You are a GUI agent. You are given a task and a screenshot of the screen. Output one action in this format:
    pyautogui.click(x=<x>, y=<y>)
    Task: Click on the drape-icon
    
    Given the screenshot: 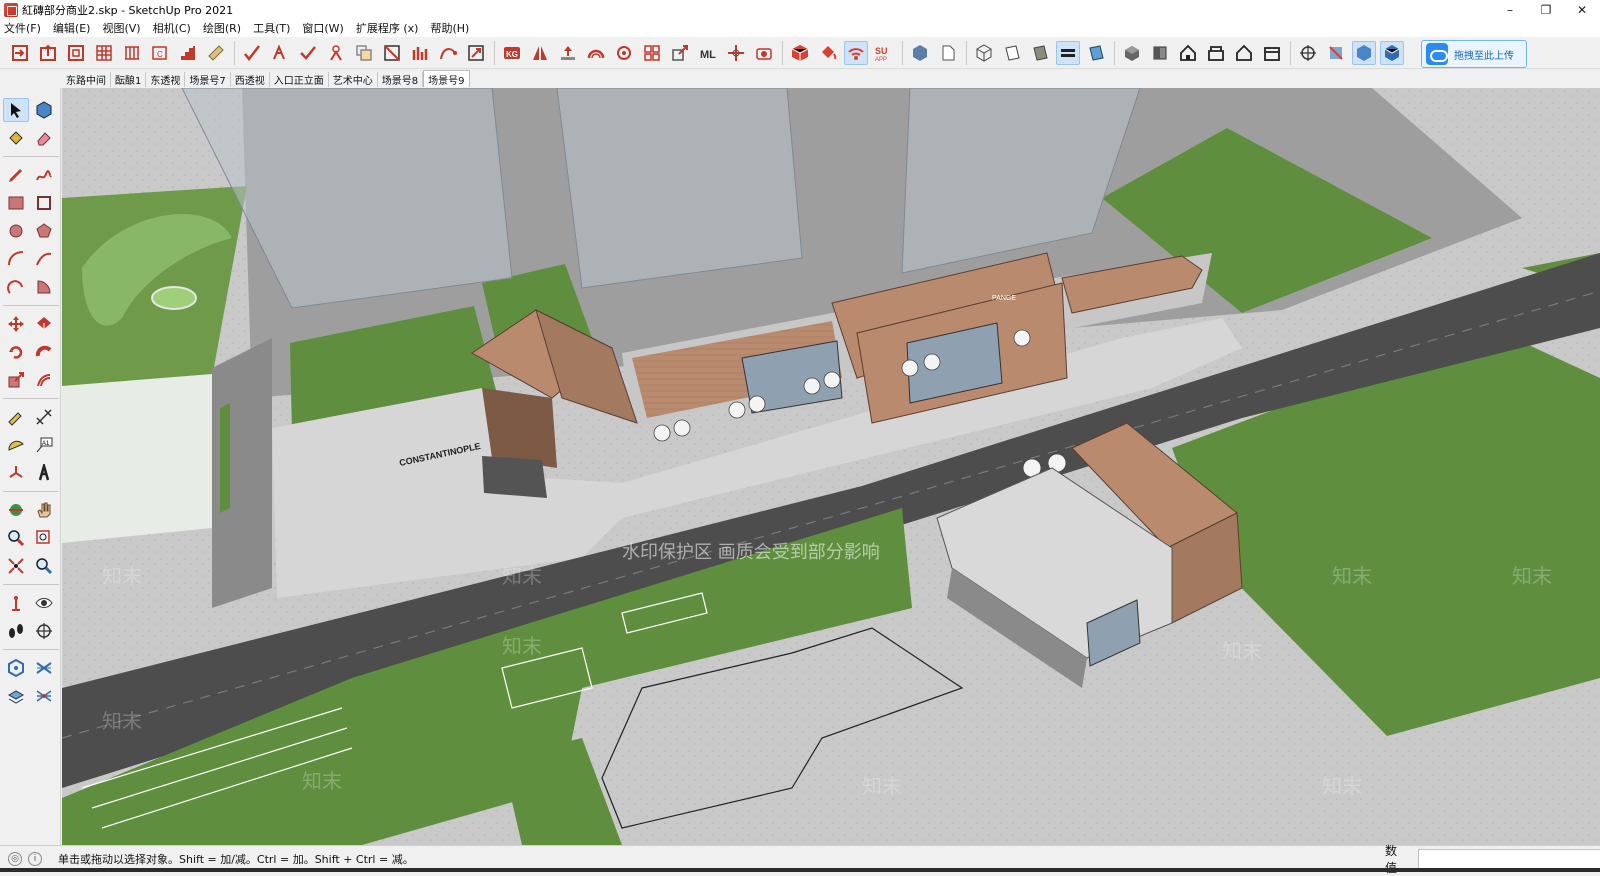 What is the action you would take?
    pyautogui.click(x=44, y=696)
    